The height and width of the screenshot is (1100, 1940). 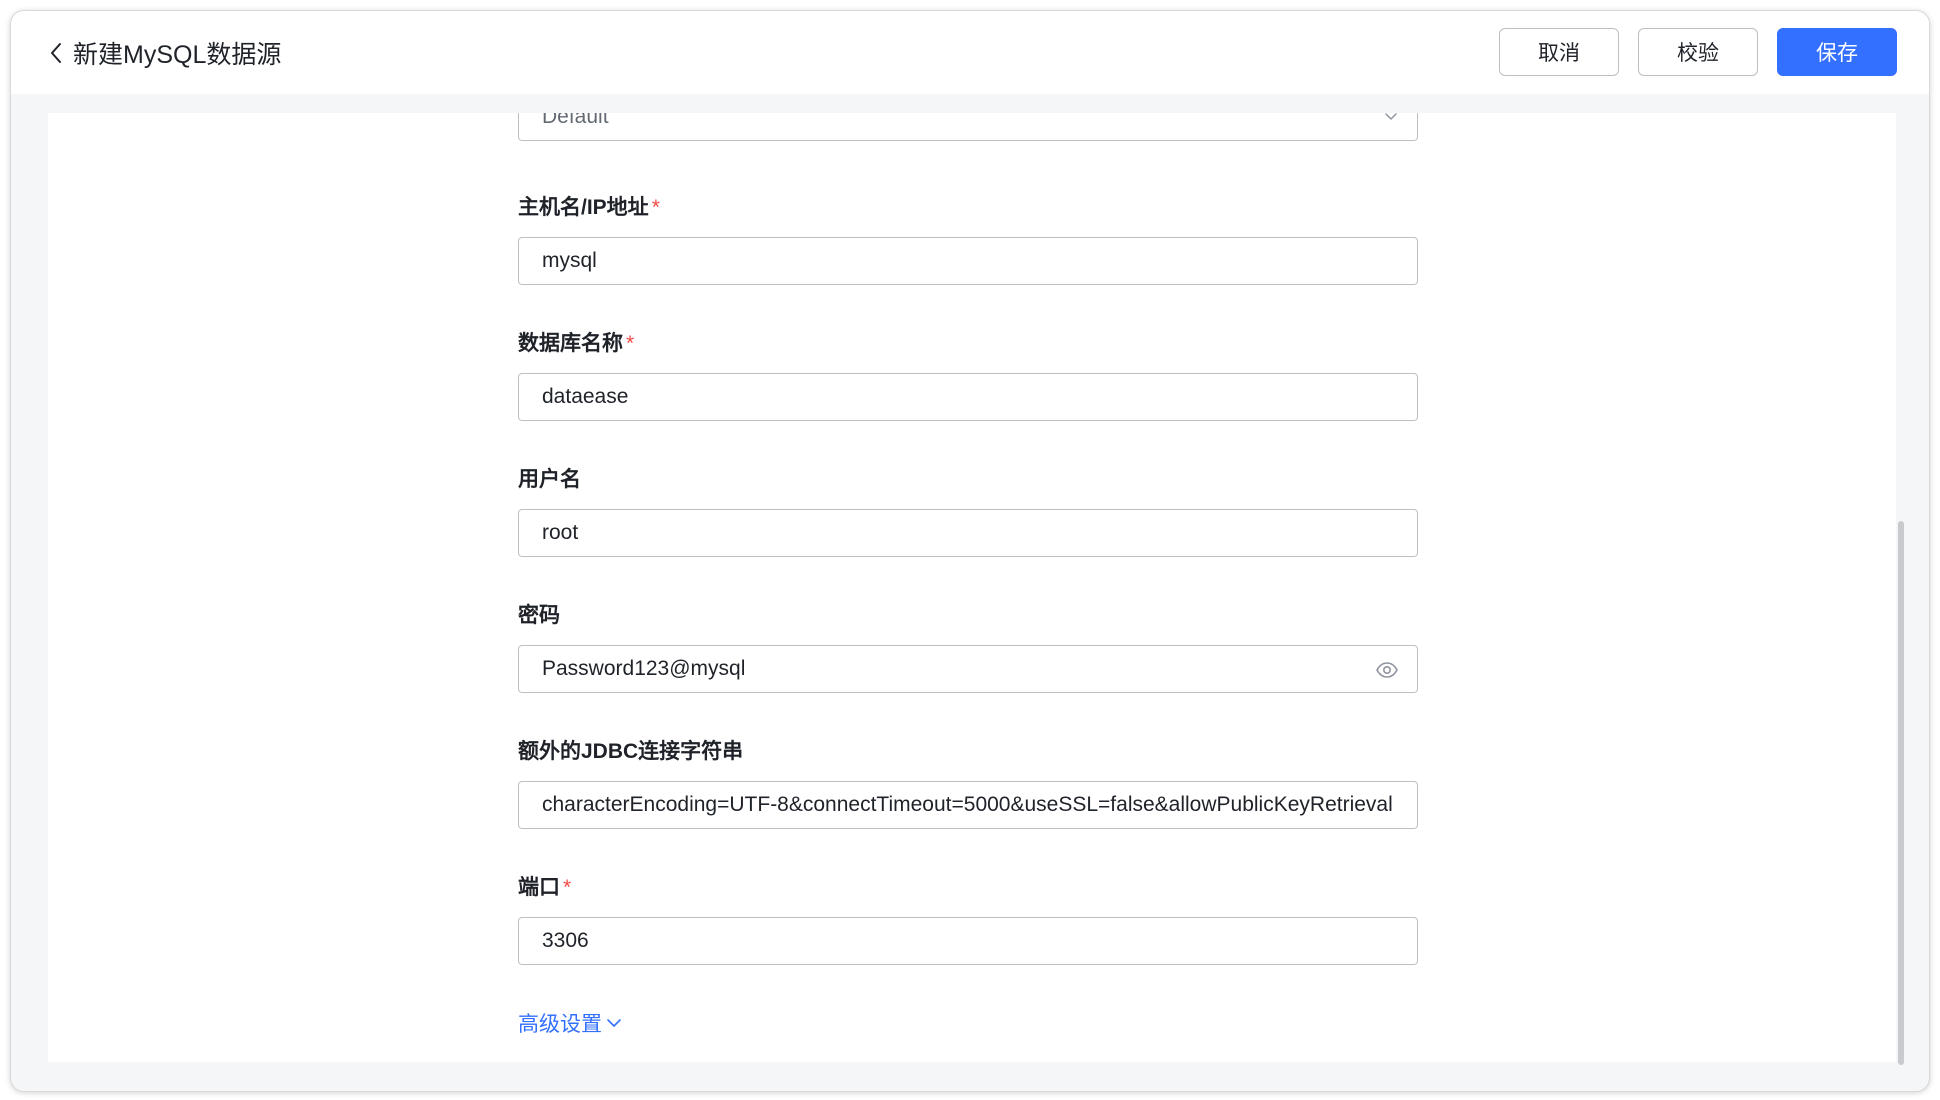 I want to click on host-value: mysql, so click(x=569, y=260).